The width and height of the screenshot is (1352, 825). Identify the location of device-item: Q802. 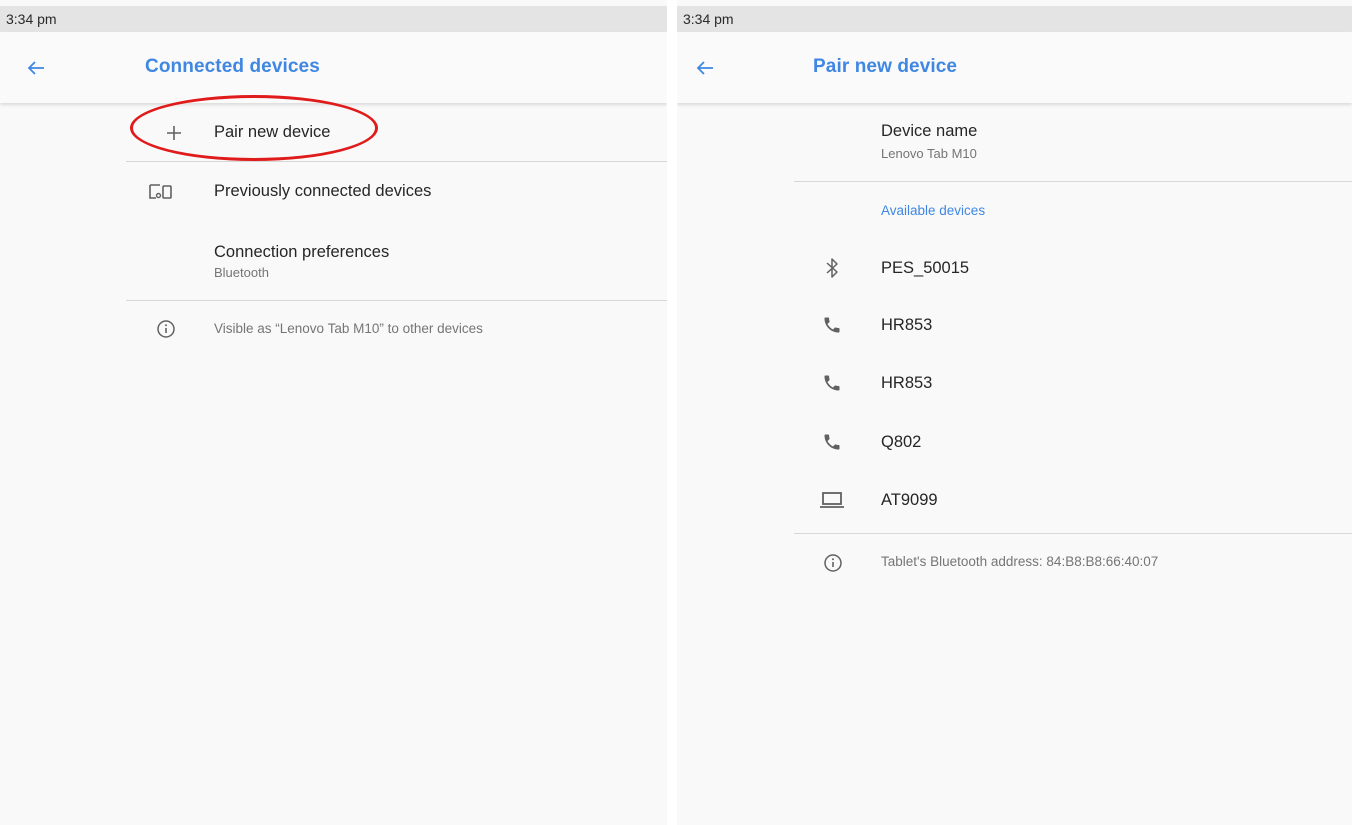
(1073, 442).